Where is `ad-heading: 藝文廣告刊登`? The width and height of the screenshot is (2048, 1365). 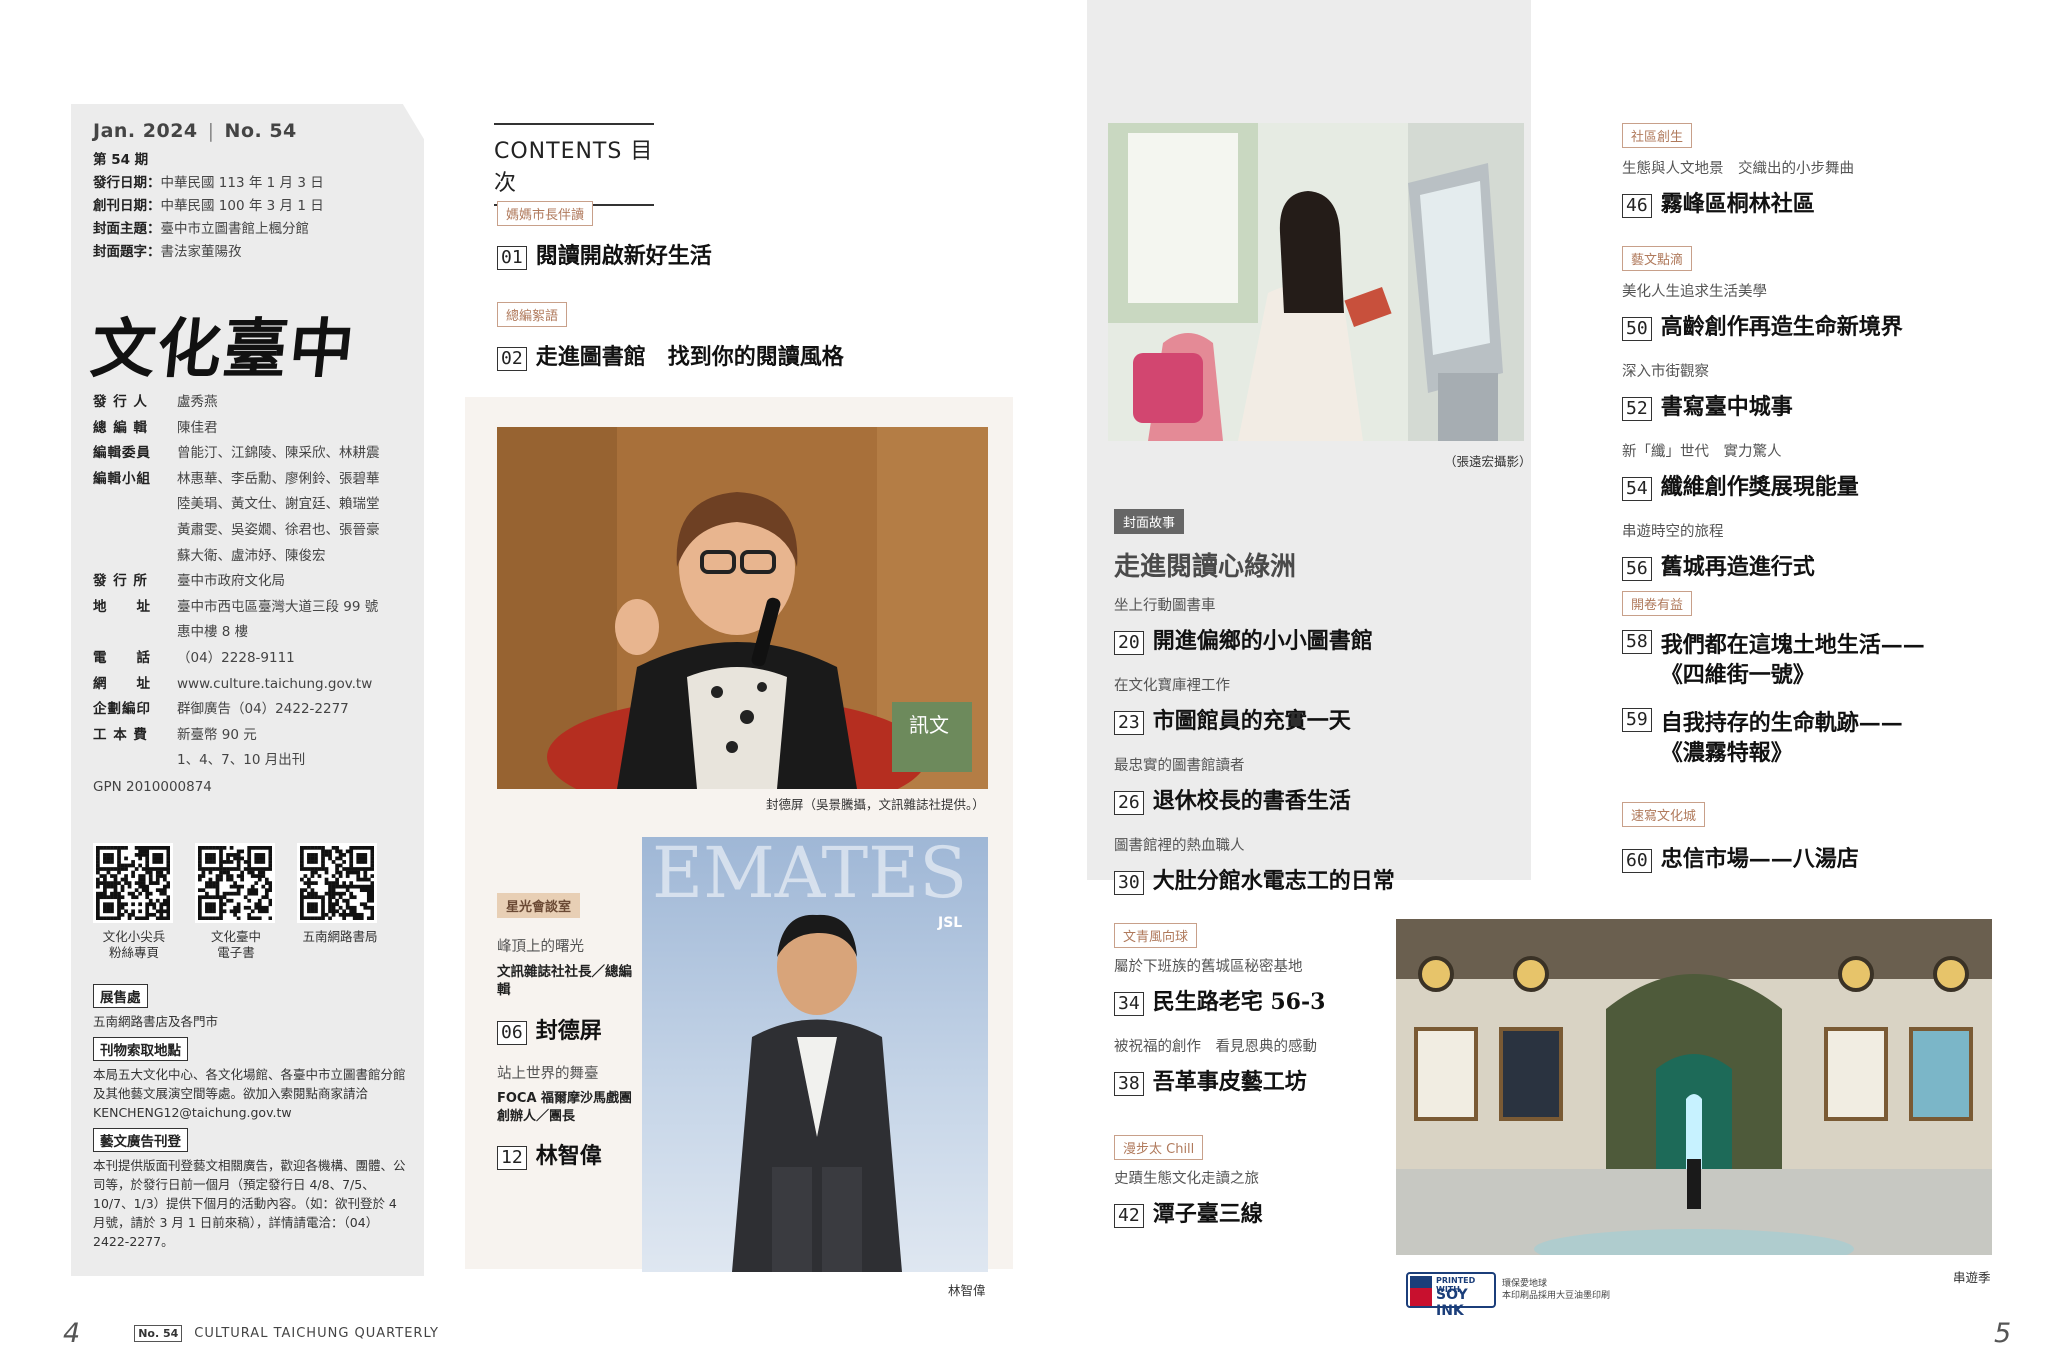 ad-heading: 藝文廣告刊登 is located at coordinates (140, 1140).